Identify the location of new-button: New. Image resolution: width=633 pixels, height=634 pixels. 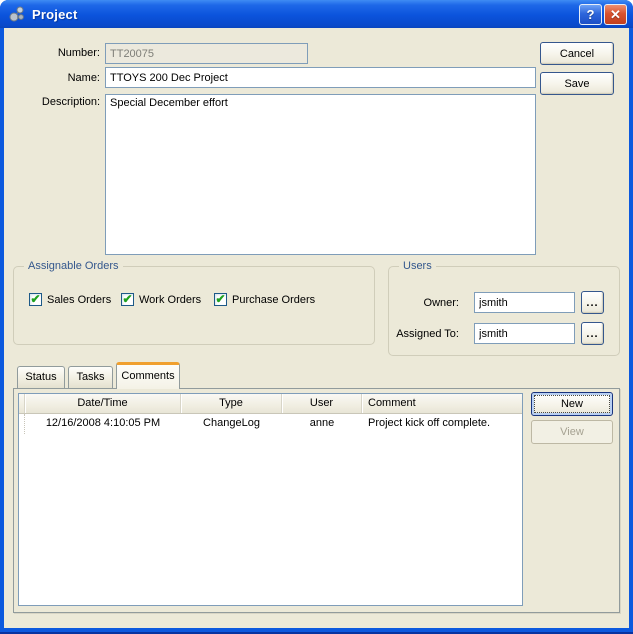
(572, 404).